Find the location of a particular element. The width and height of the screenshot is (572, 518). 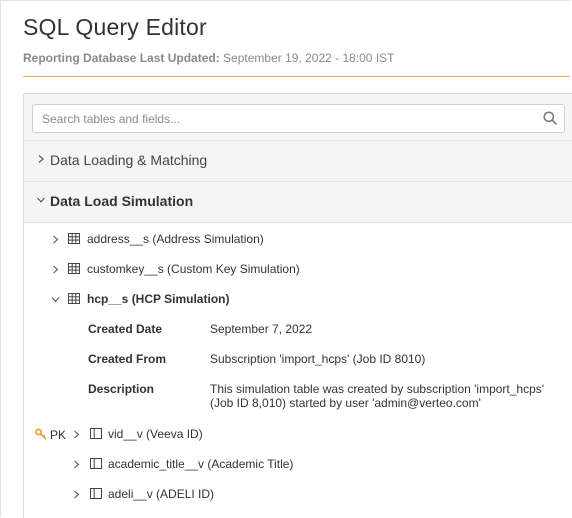

description-label: Description is located at coordinates (121, 389).